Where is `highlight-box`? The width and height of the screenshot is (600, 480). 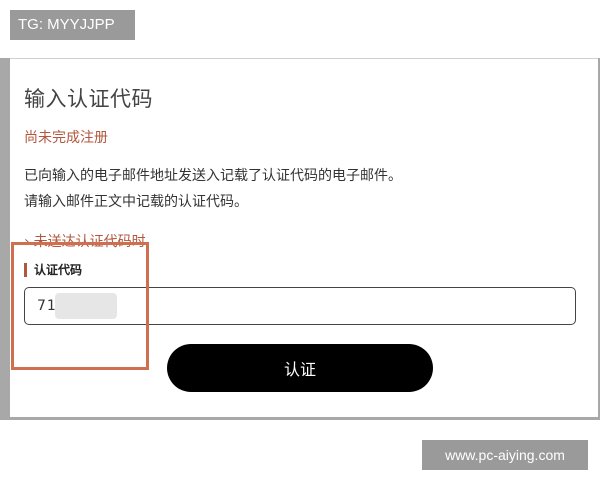 highlight-box is located at coordinates (80, 306).